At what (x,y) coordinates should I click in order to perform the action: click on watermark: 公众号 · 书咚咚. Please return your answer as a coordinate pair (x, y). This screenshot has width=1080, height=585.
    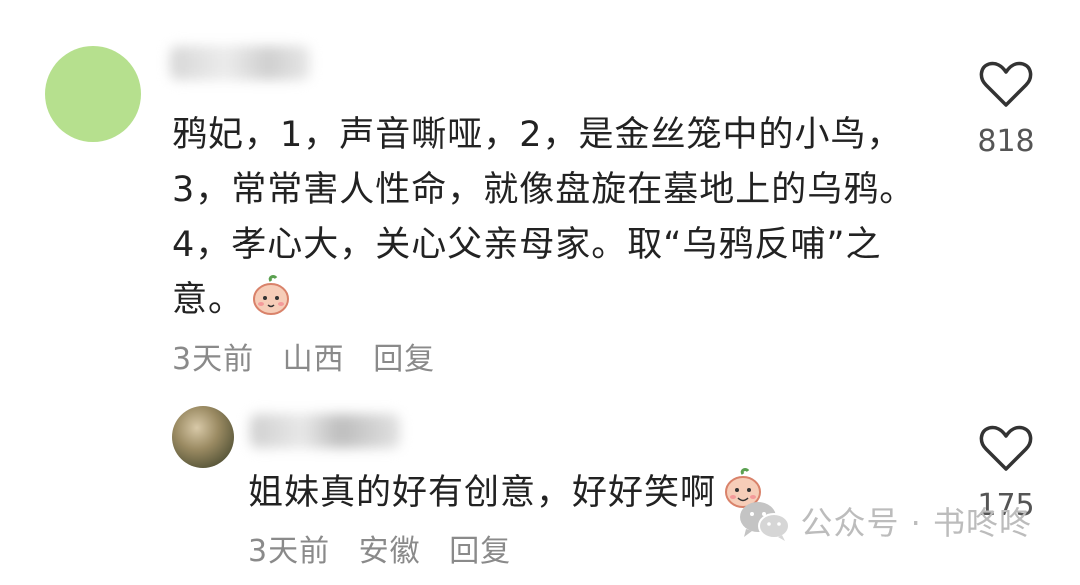
    Looking at the image, I should click on (885, 521).